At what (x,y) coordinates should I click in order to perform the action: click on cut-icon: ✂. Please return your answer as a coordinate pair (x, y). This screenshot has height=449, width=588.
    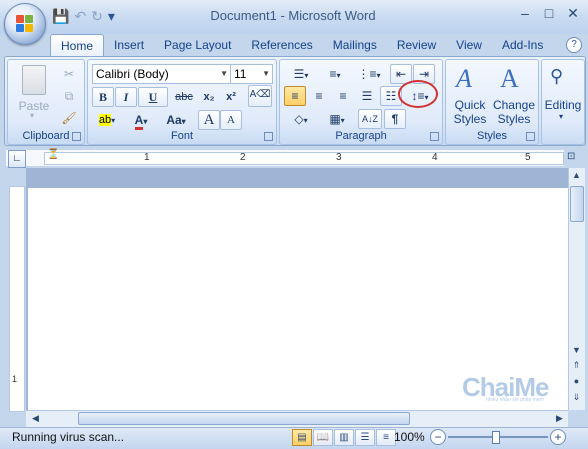
    Looking at the image, I should click on (69, 74).